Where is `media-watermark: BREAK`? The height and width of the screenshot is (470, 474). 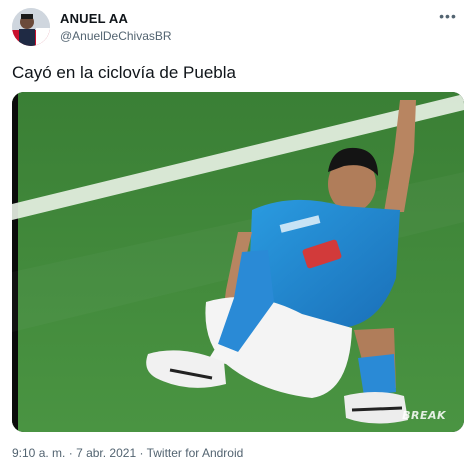 media-watermark: BREAK is located at coordinates (424, 415).